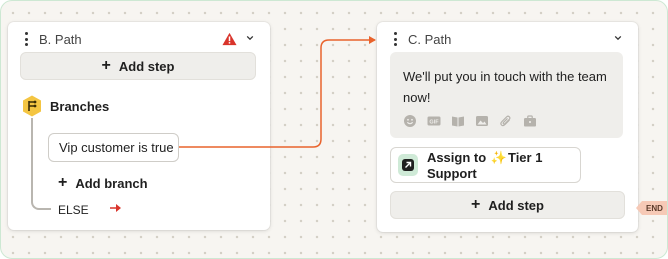 This screenshot has width=668, height=259. What do you see at coordinates (73, 210) in the screenshot?
I see `else-label: ELSE` at bounding box center [73, 210].